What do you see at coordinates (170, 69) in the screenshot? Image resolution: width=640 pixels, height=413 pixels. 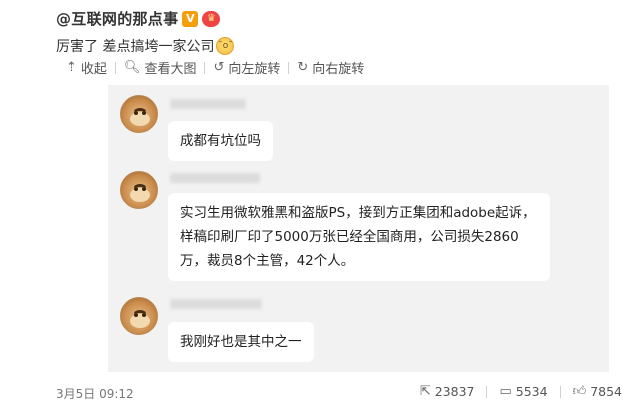 I see `view-large-label: 查看大图` at bounding box center [170, 69].